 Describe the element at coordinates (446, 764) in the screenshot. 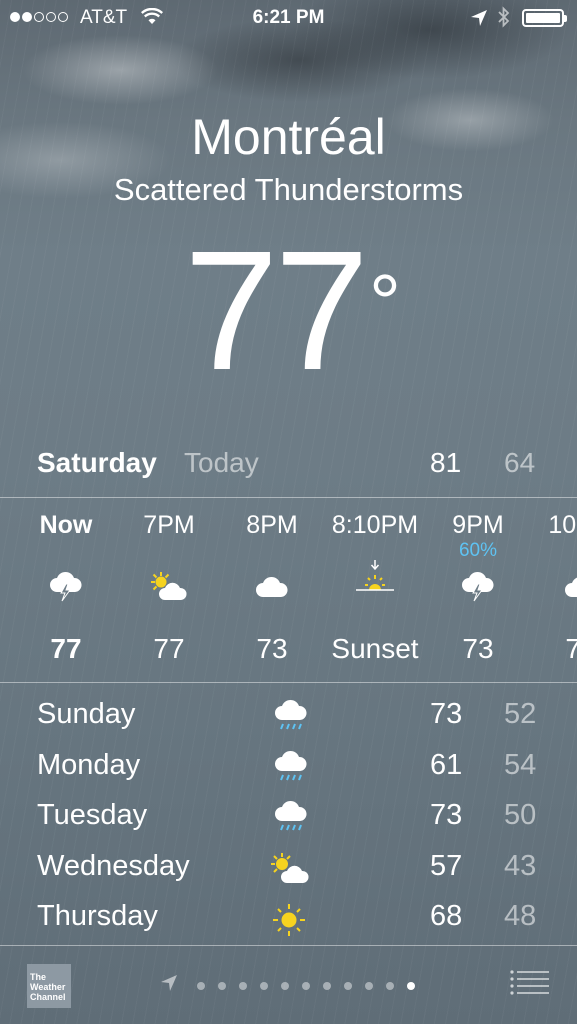

I see `day-high: 61` at that location.